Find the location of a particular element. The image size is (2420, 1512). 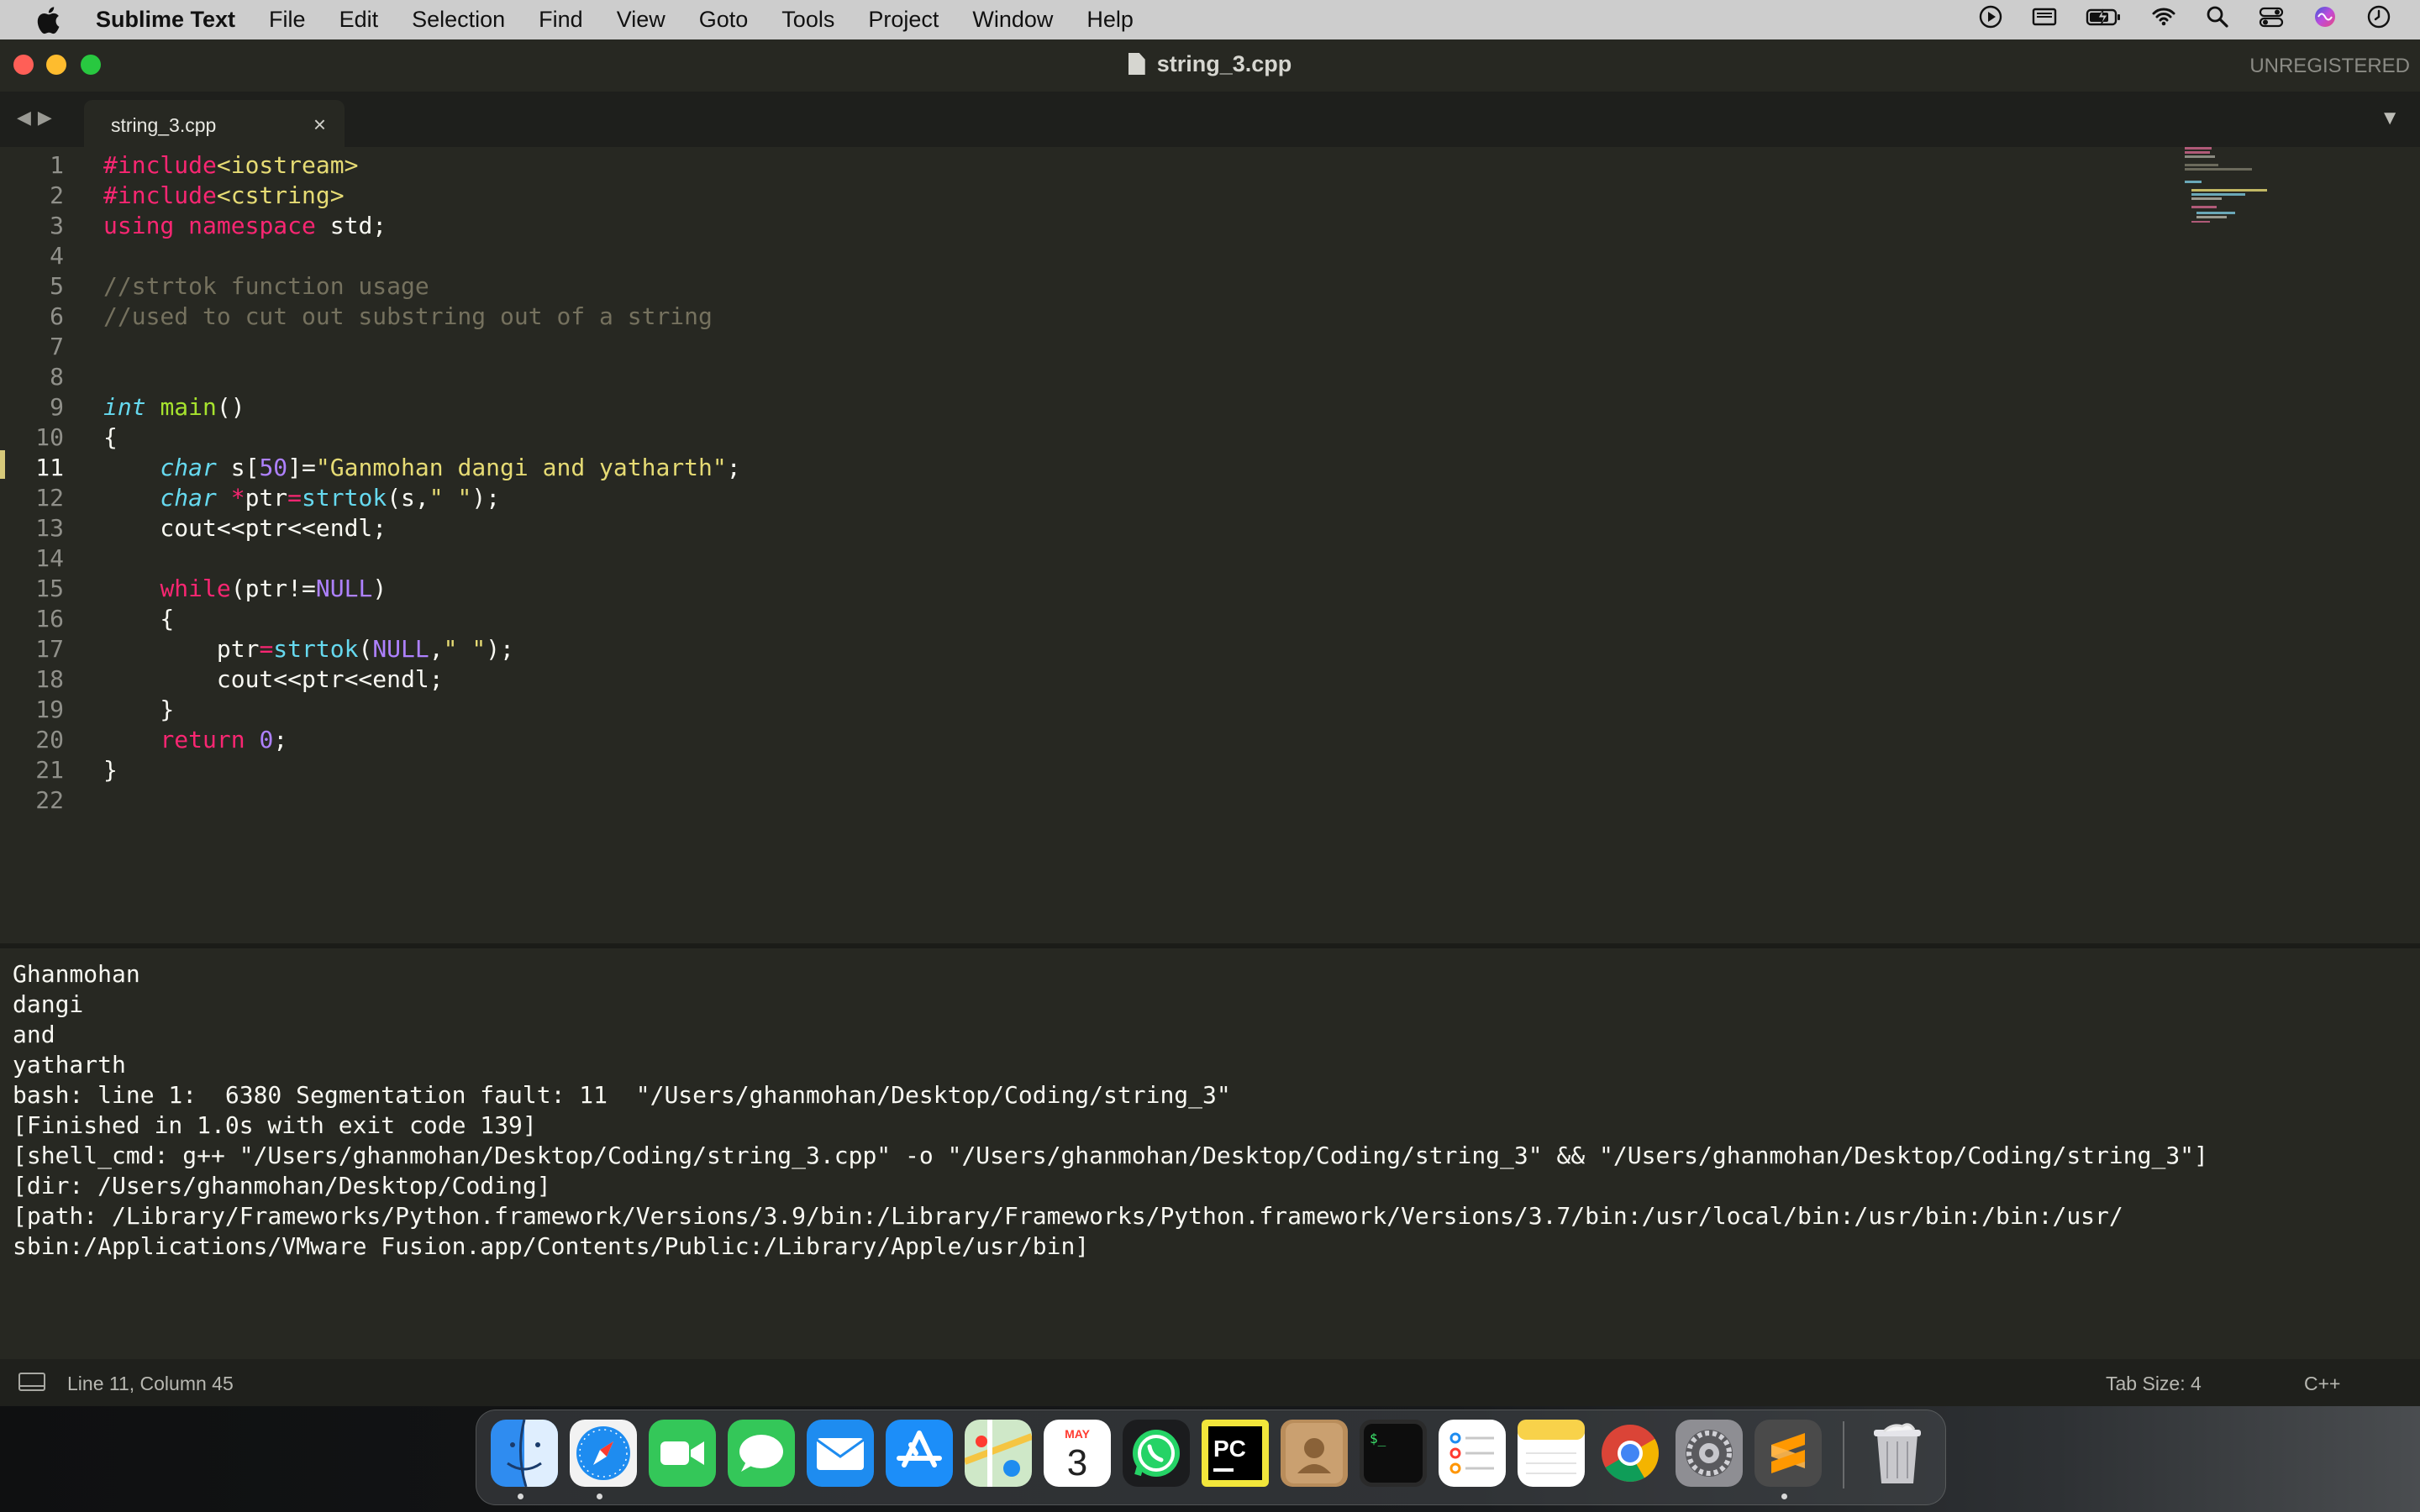

dock-messages-icon is located at coordinates (762, 1453).